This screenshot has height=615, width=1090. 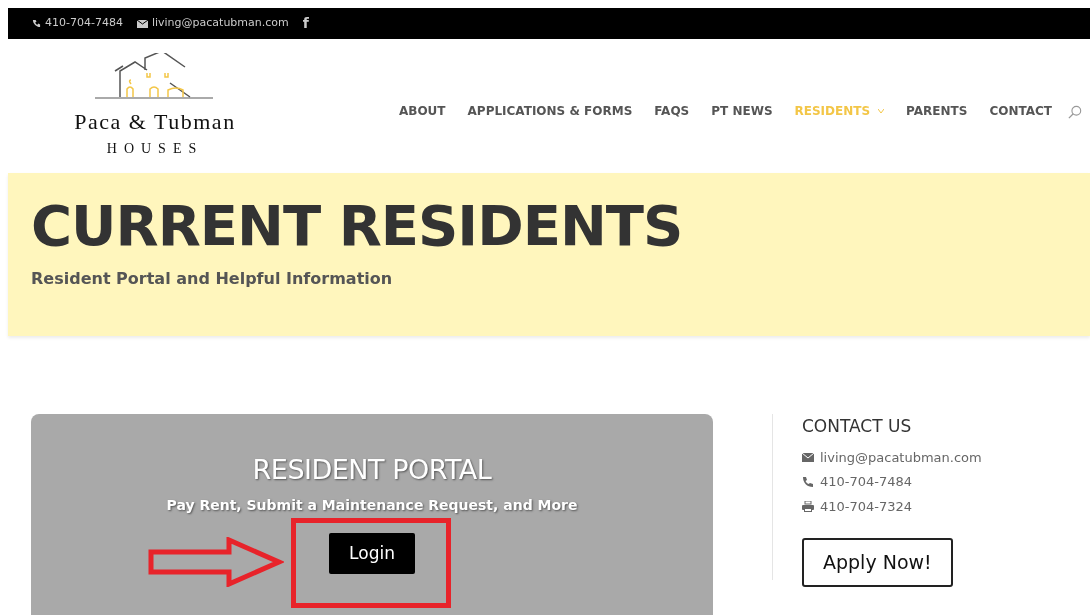 What do you see at coordinates (212, 278) in the screenshot?
I see `page-subtitle: Resident Portal and Helpful Information` at bounding box center [212, 278].